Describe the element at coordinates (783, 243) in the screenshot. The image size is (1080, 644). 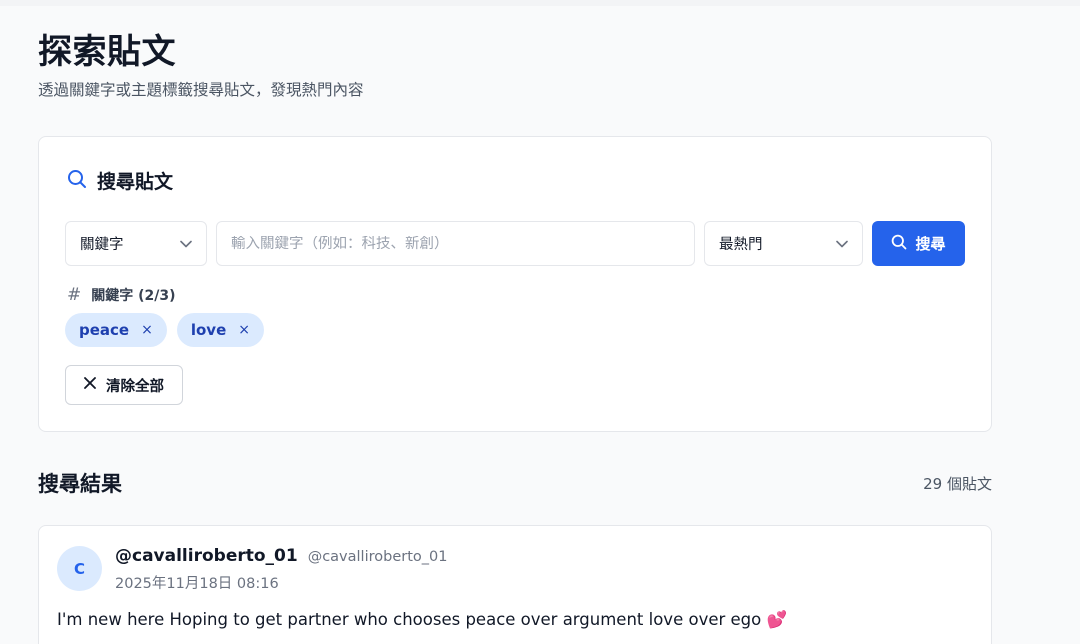
I see `sort-select: 最熱門` at that location.